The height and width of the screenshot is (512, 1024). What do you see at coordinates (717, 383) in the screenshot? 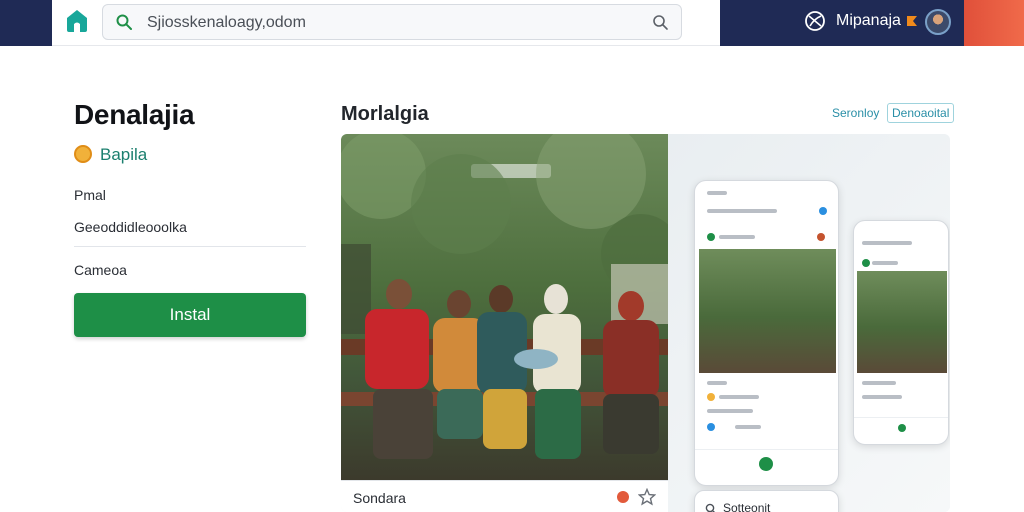
I see `post-stats-line` at bounding box center [717, 383].